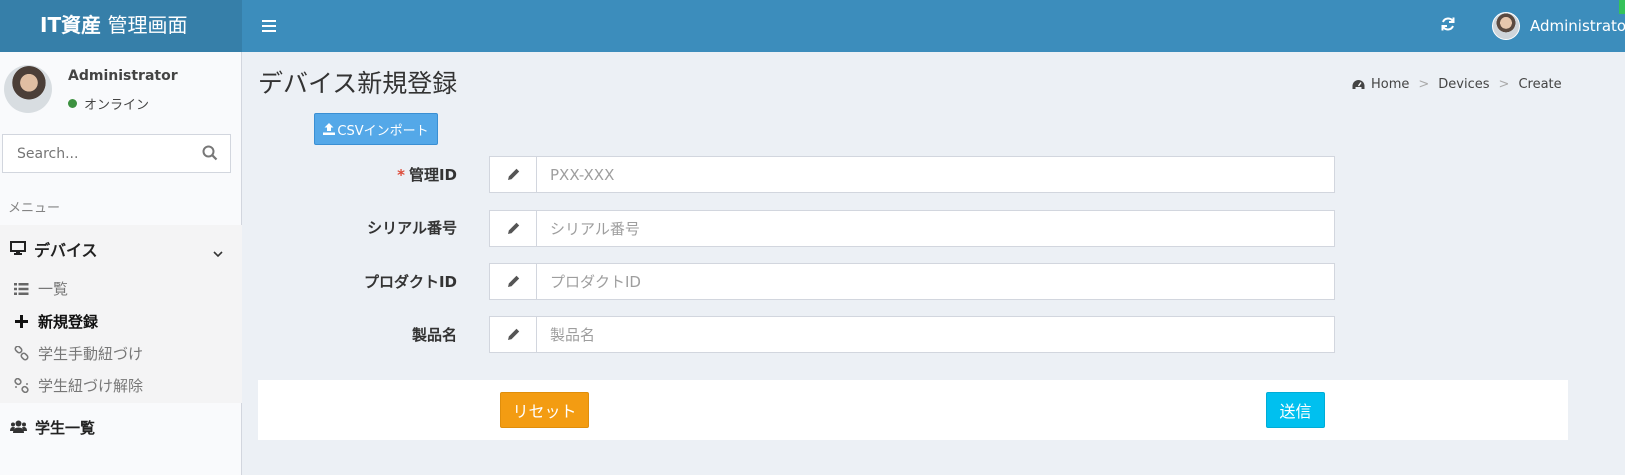 The width and height of the screenshot is (1625, 475). I want to click on logo-text: 管理画面, so click(144, 25).